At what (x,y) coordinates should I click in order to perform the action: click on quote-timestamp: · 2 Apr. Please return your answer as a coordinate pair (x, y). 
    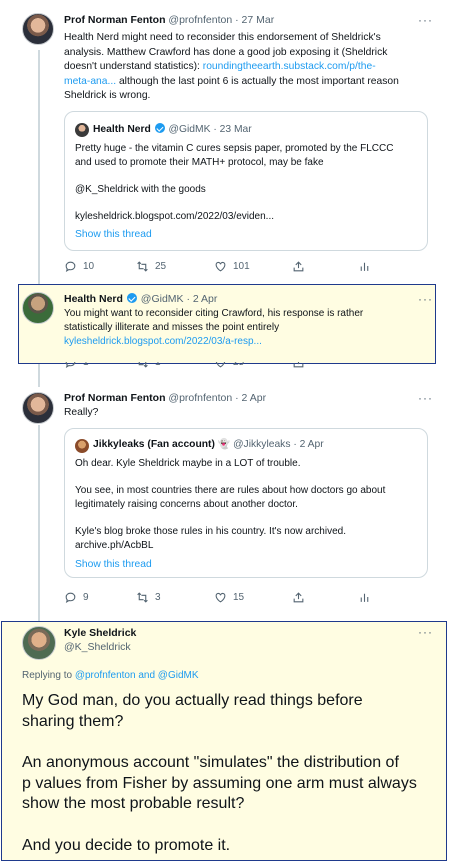
    Looking at the image, I should click on (308, 444).